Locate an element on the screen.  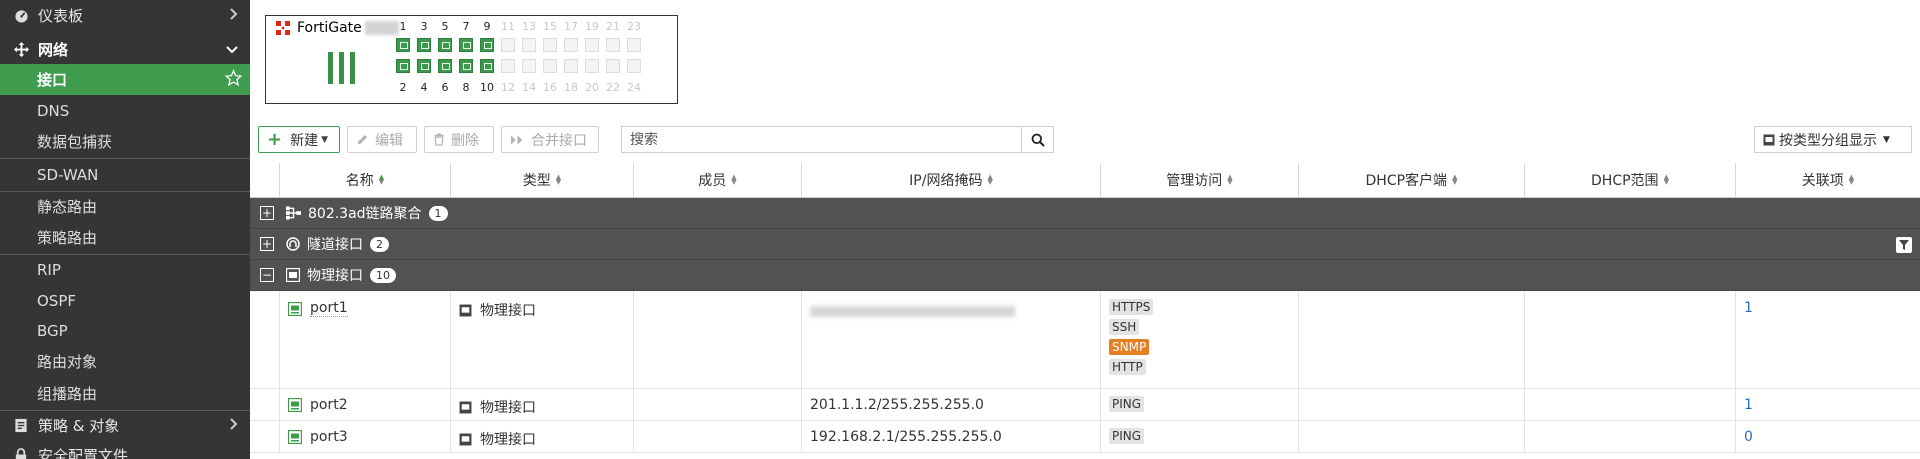
port-name-link: port3 is located at coordinates (329, 437).